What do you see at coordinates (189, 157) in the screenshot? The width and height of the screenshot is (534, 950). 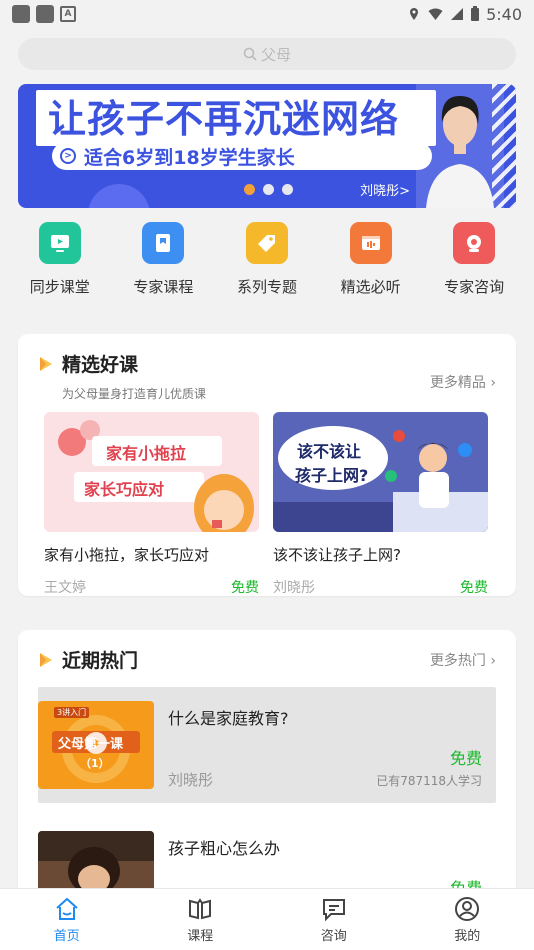 I see `banner-subtitle: 适合6岁到18岁学生家长` at bounding box center [189, 157].